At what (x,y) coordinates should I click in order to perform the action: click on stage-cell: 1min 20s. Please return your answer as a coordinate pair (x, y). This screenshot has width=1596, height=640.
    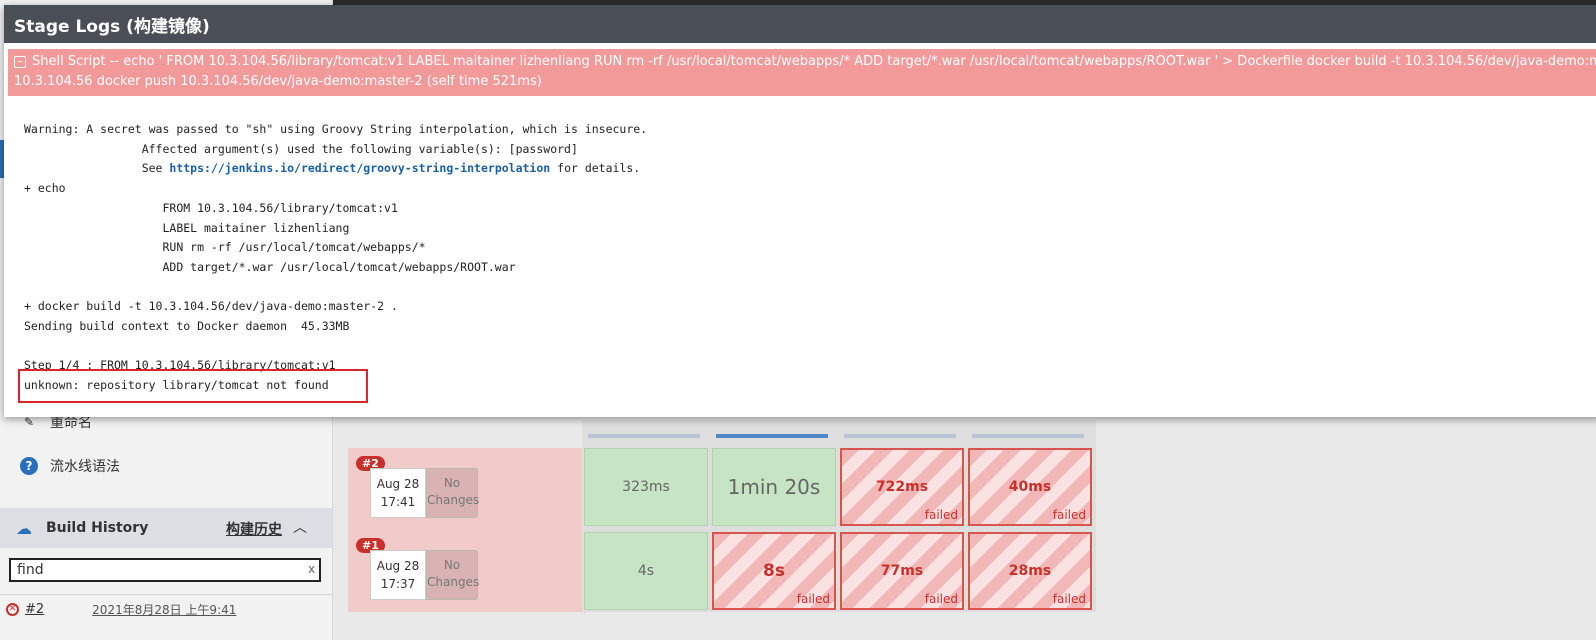
    Looking at the image, I should click on (774, 487).